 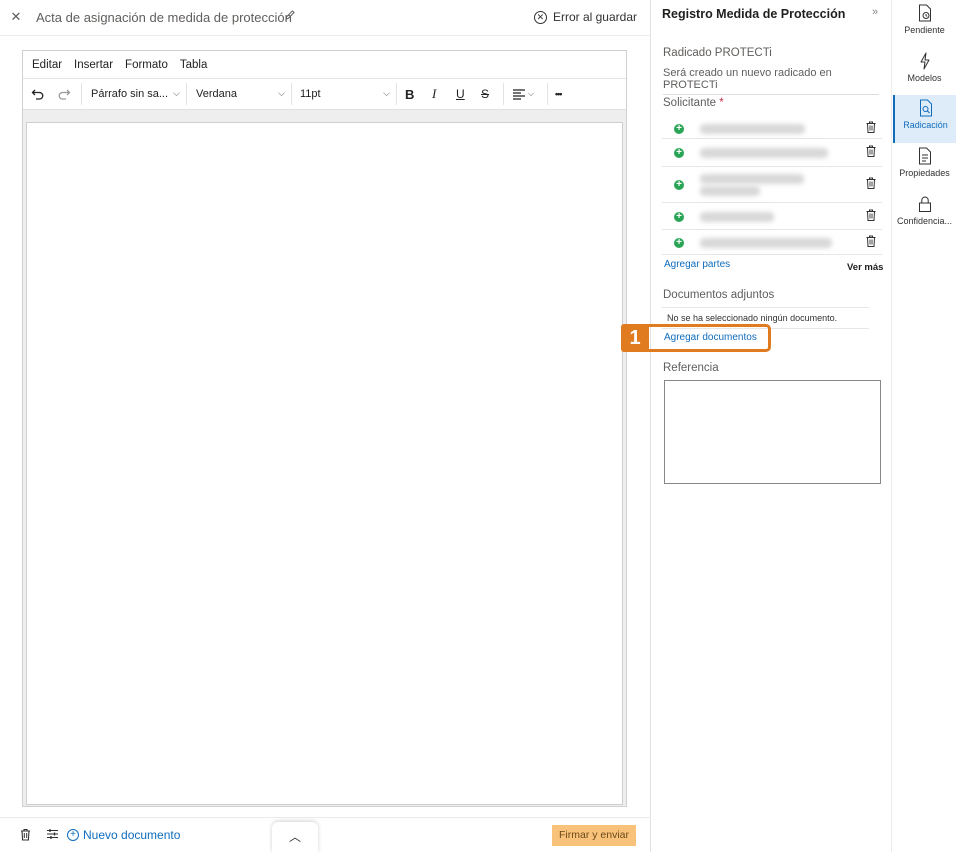 What do you see at coordinates (594, 17) in the screenshot?
I see `save-error-label: Error al guardar` at bounding box center [594, 17].